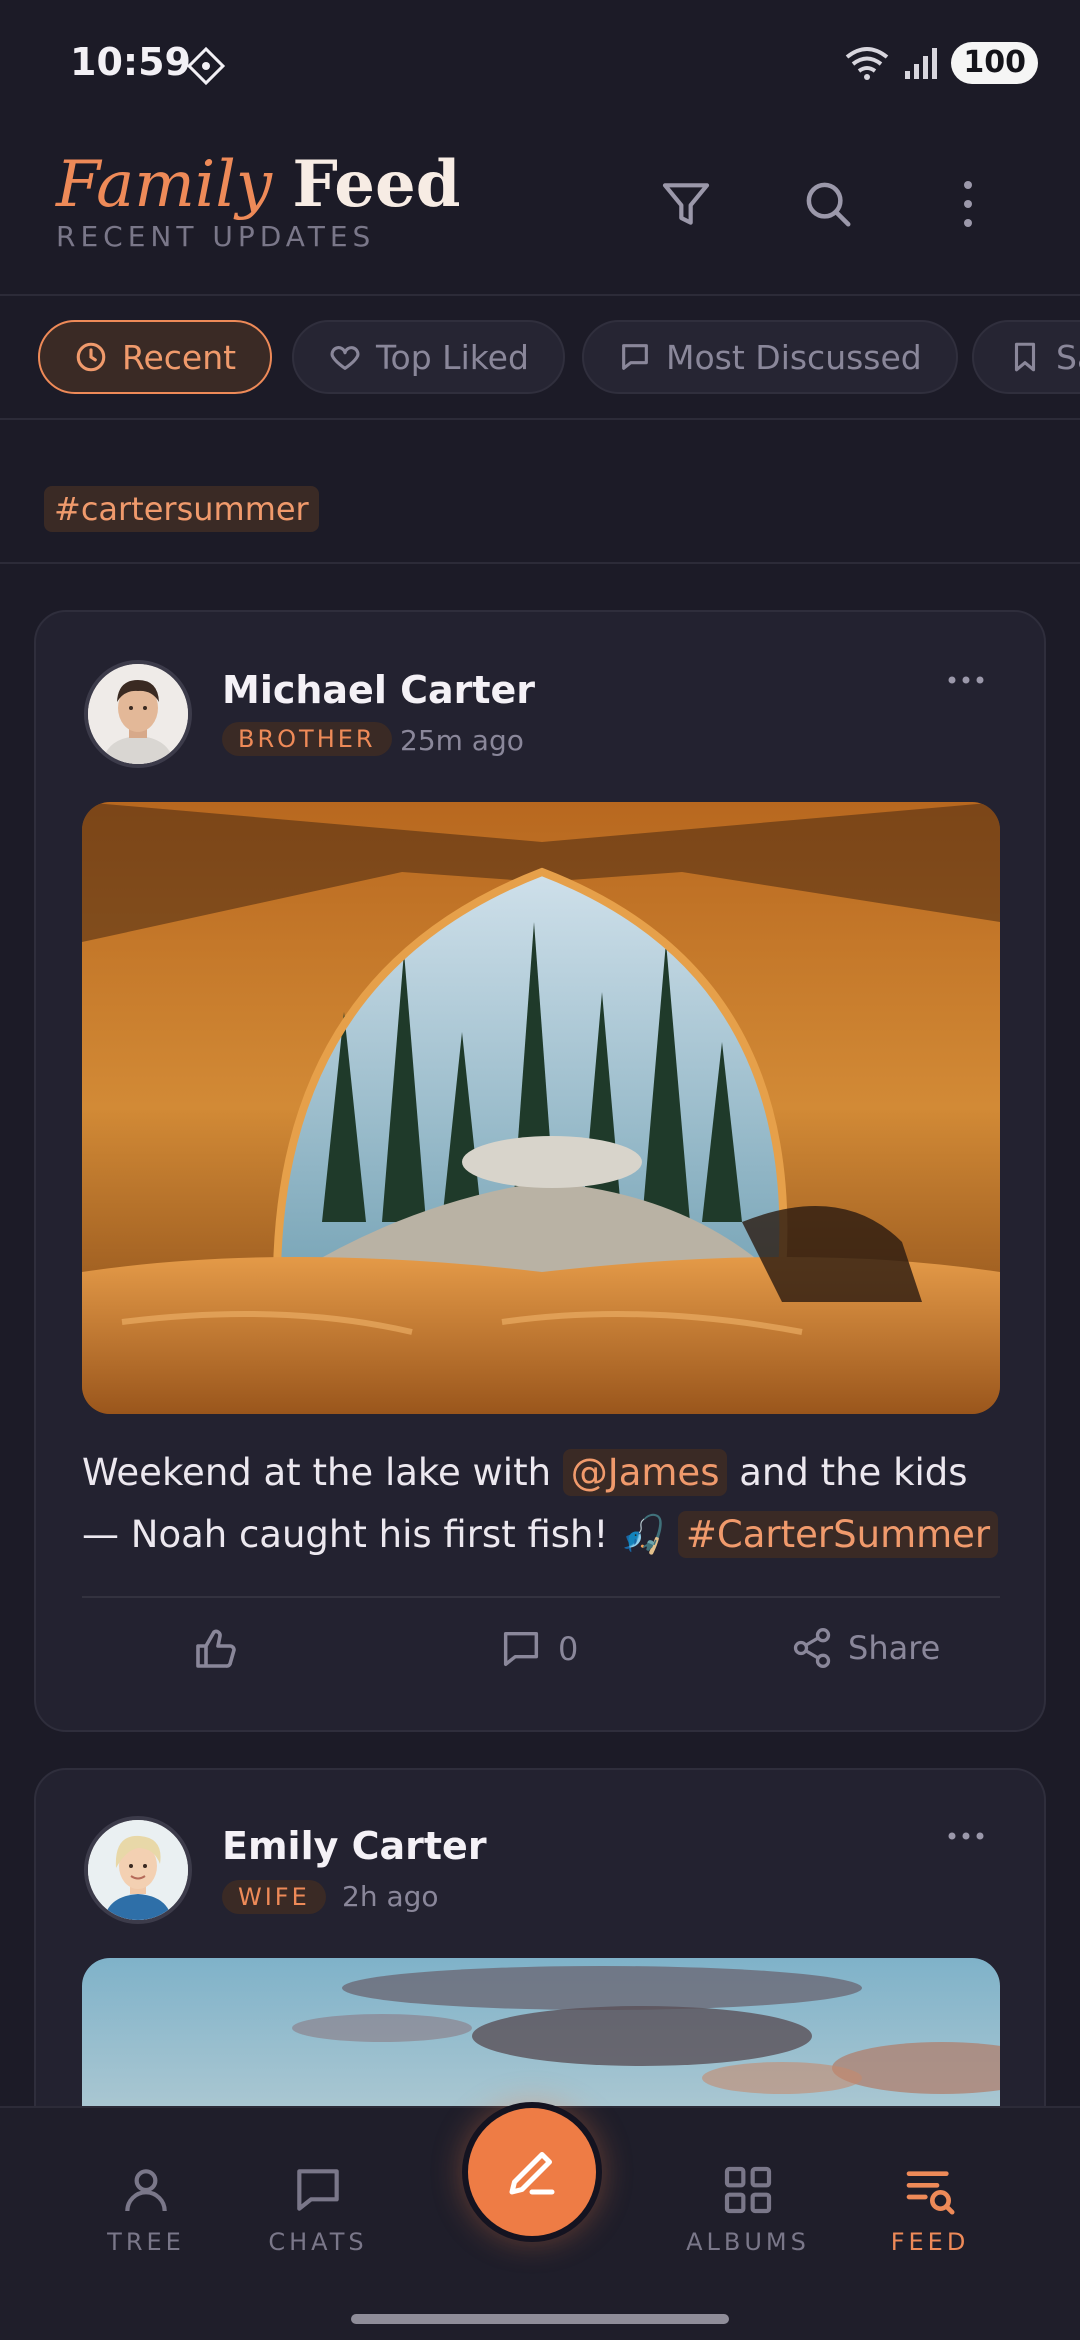  Describe the element at coordinates (894, 1648) in the screenshot. I see `share-label: Share` at that location.